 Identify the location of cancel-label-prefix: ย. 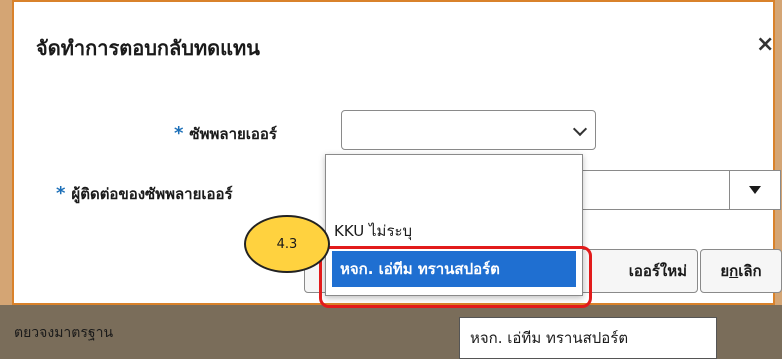
(725, 271).